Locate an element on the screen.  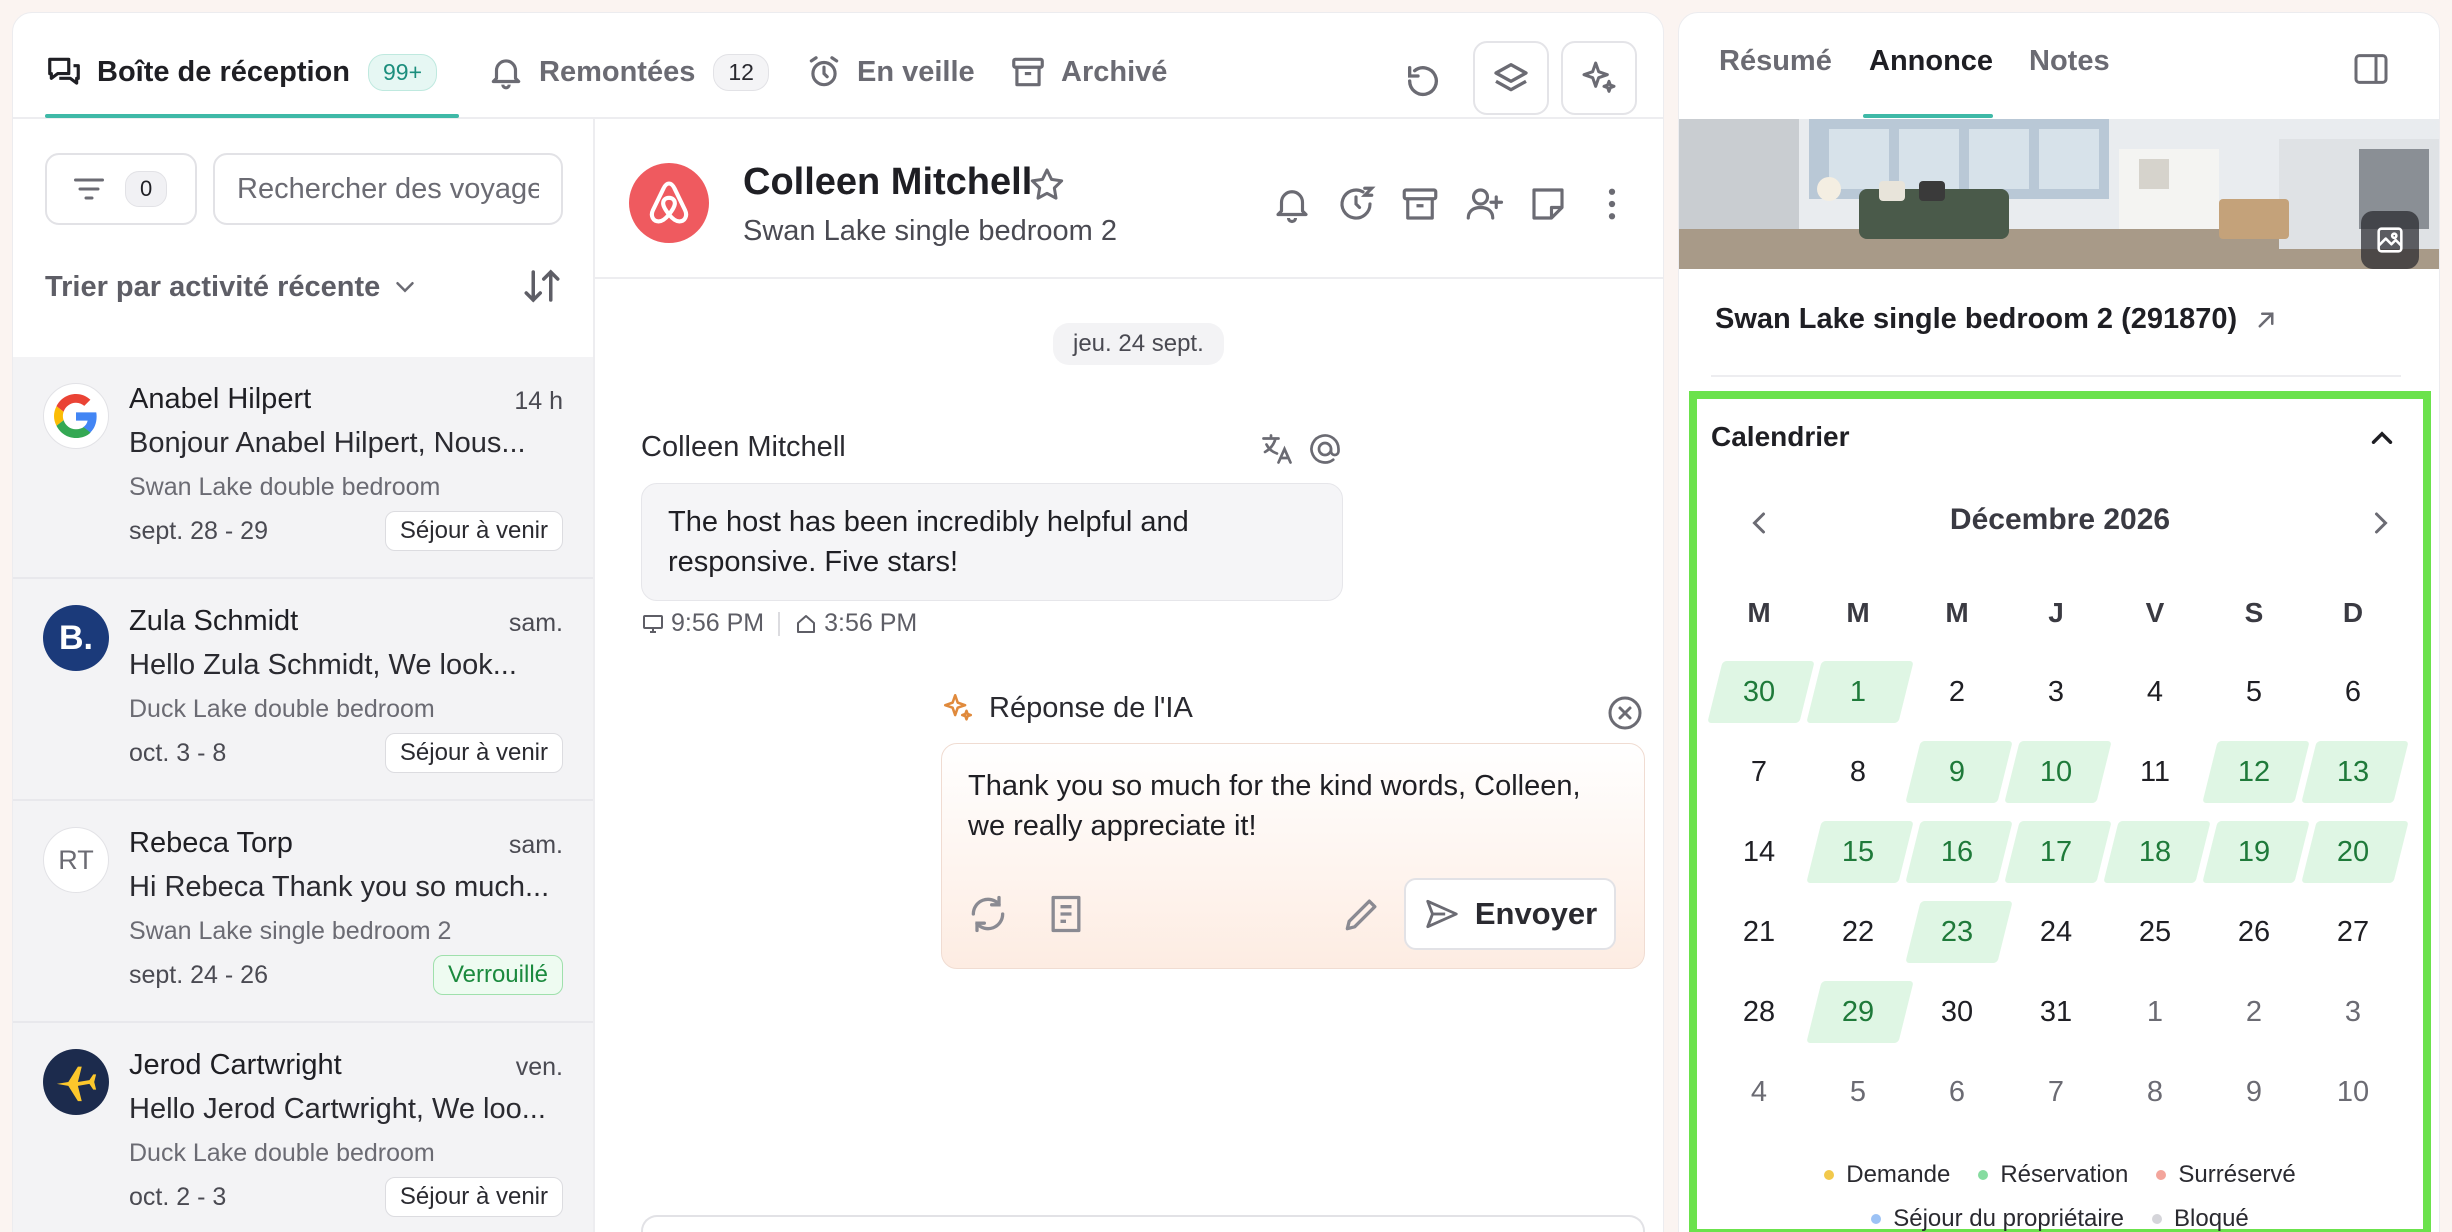
tab-listing: Annonce is located at coordinates (1931, 61).